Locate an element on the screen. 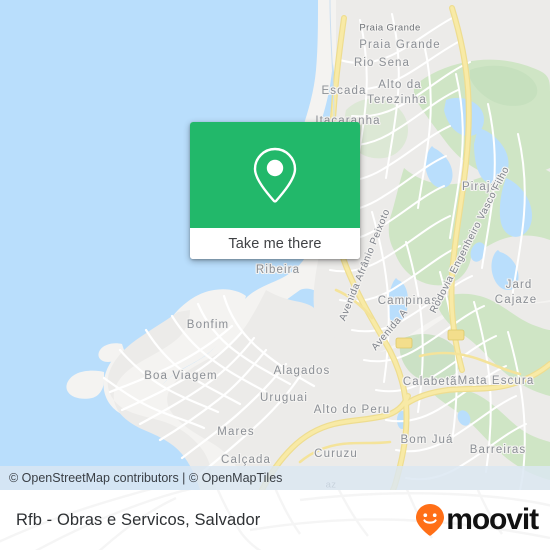  take-me-there-label: Take me there is located at coordinates (275, 243).